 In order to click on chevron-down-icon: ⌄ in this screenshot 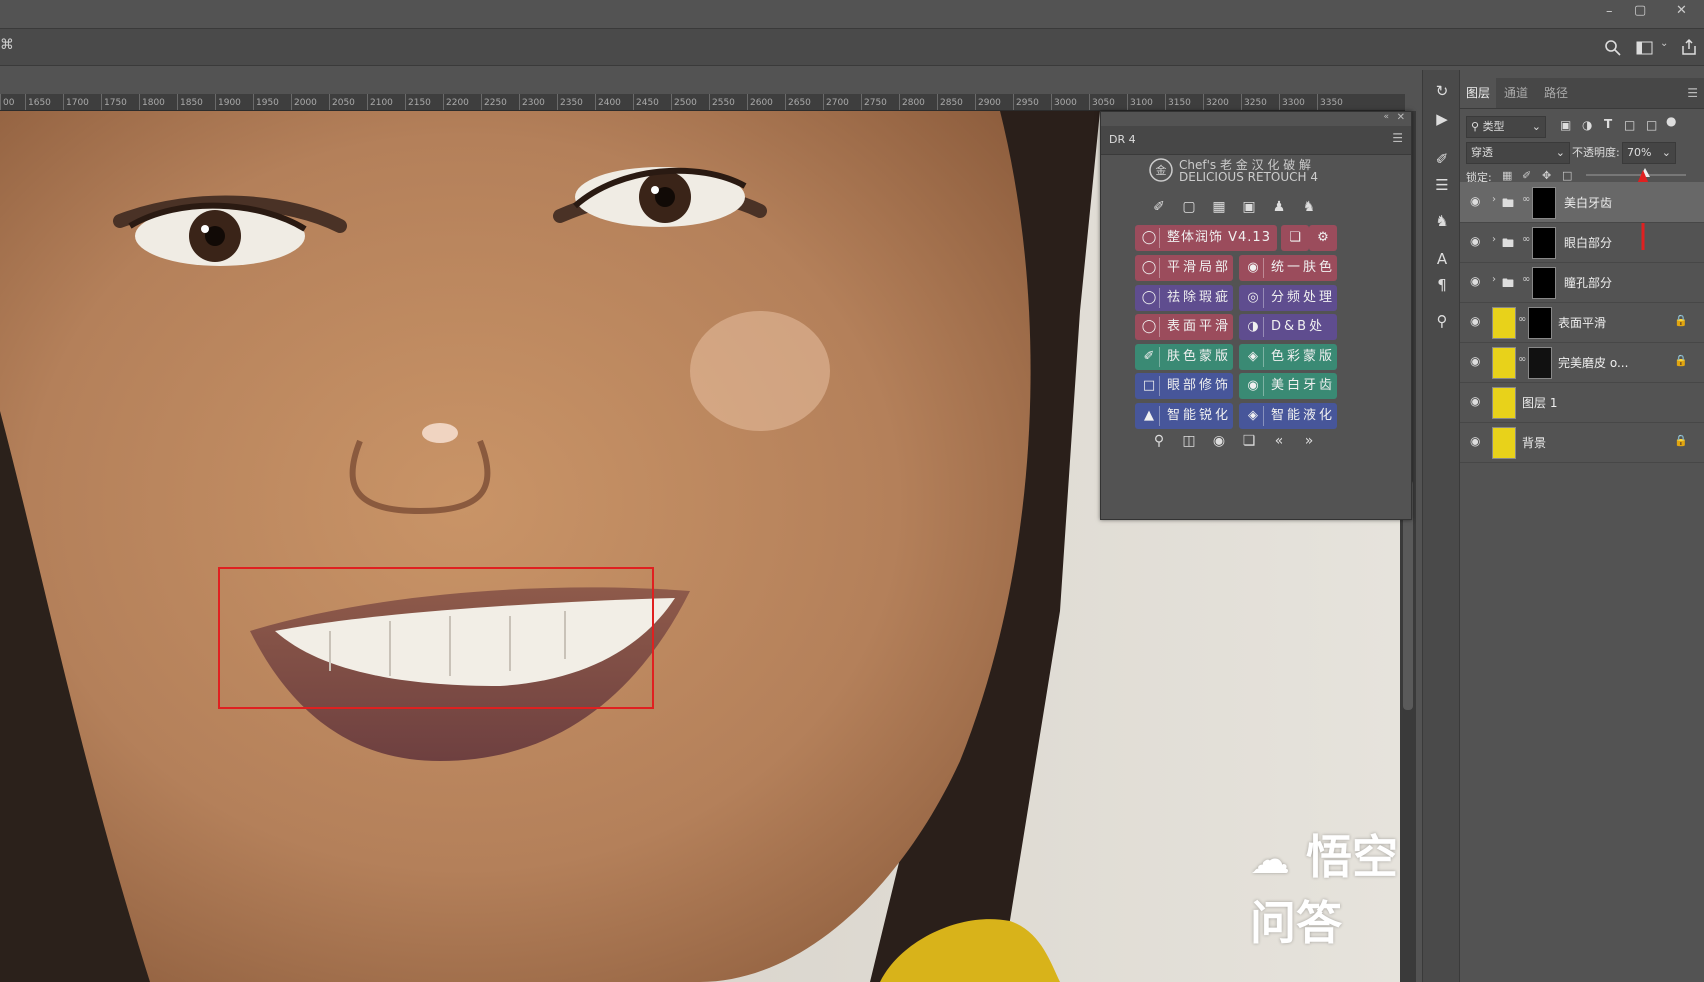, I will do `click(1664, 43)`.